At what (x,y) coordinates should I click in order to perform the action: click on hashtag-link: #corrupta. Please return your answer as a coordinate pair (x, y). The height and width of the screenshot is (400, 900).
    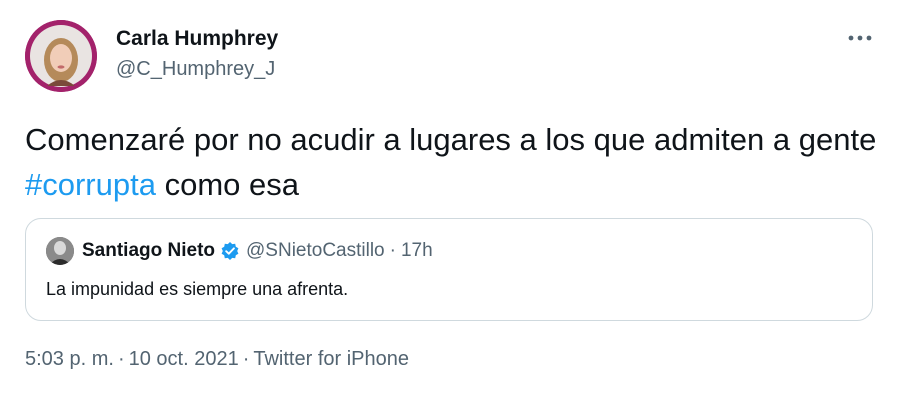
    Looking at the image, I should click on (90, 184).